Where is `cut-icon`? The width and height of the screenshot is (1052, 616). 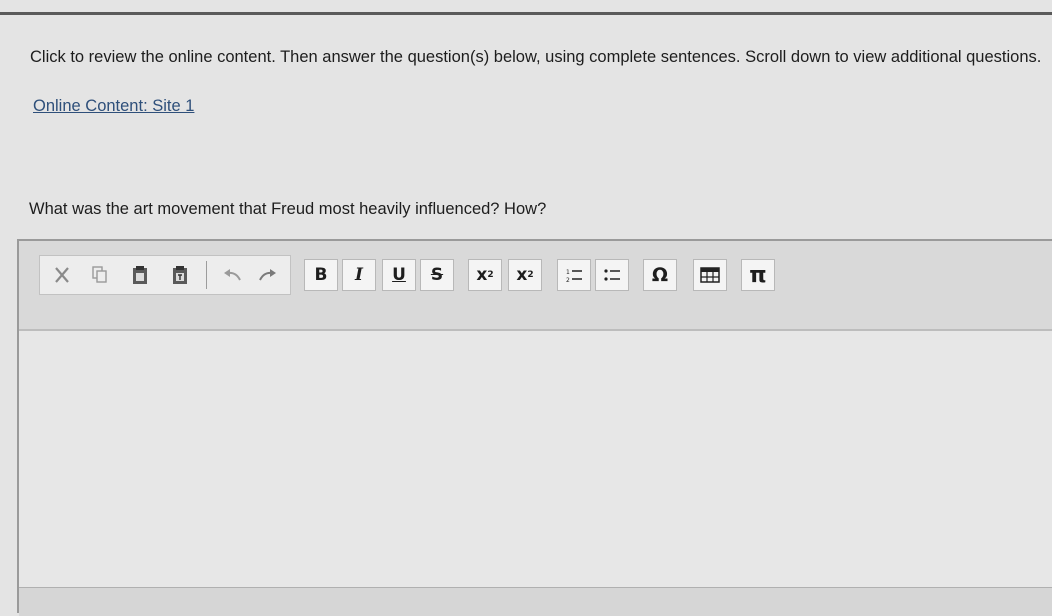 cut-icon is located at coordinates (62, 275).